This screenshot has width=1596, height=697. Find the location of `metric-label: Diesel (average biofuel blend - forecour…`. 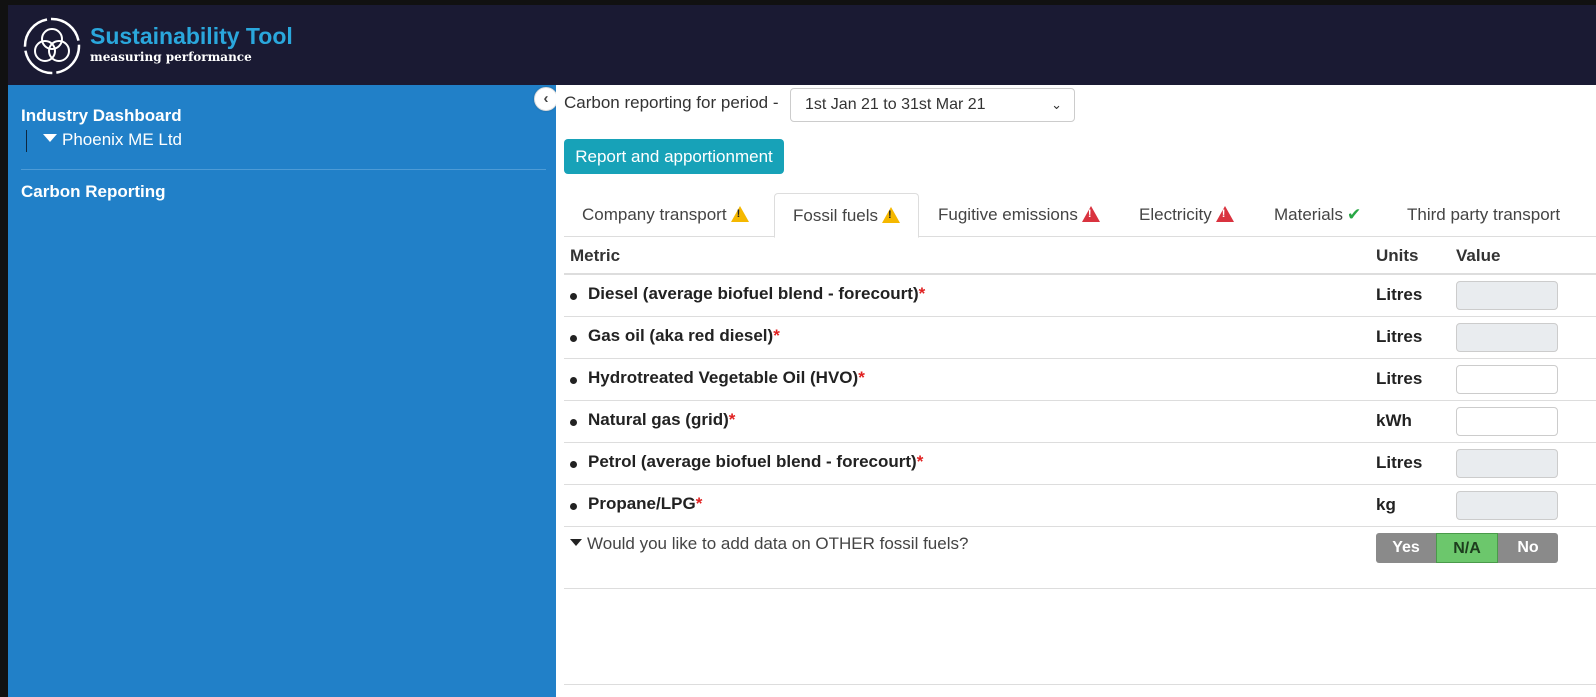

metric-label: Diesel (average biofuel blend - forecour… is located at coordinates (757, 293).